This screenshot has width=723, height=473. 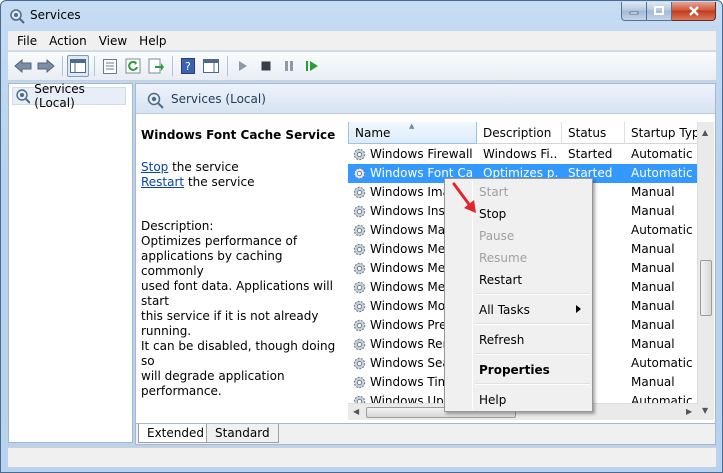 What do you see at coordinates (421, 154) in the screenshot?
I see `service-name-cell: Windows Firewall` at bounding box center [421, 154].